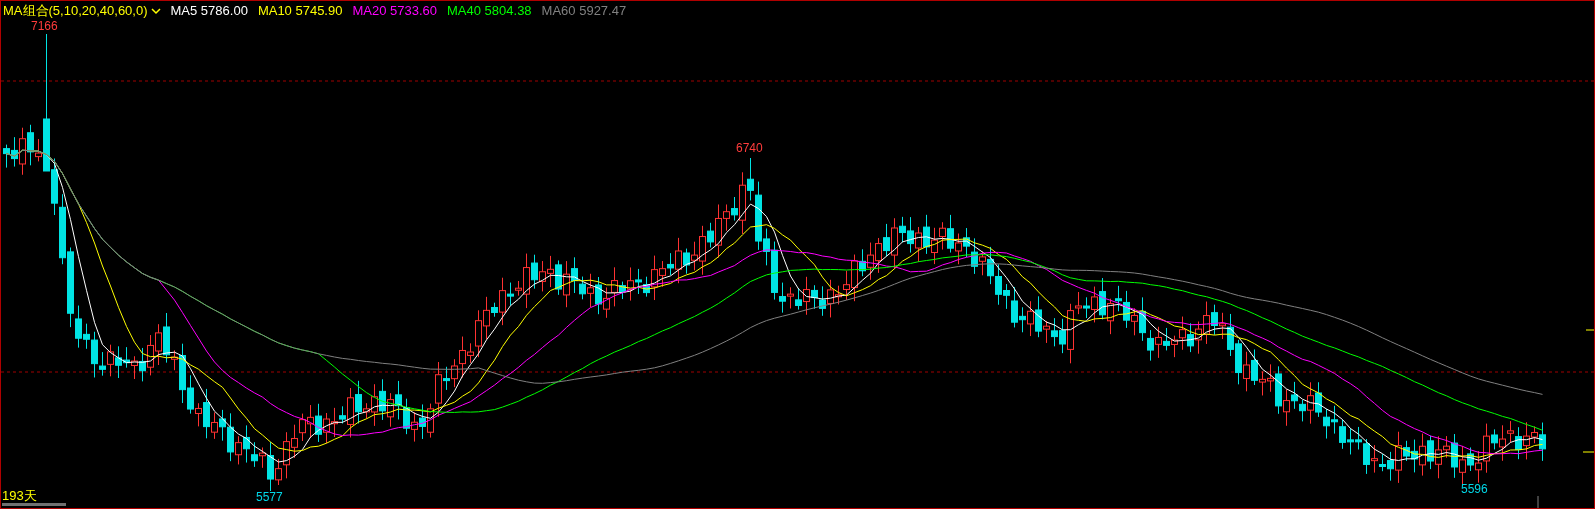 This screenshot has width=1595, height=509. Describe the element at coordinates (749, 148) in the screenshot. I see `high-price-label: 6740` at that location.